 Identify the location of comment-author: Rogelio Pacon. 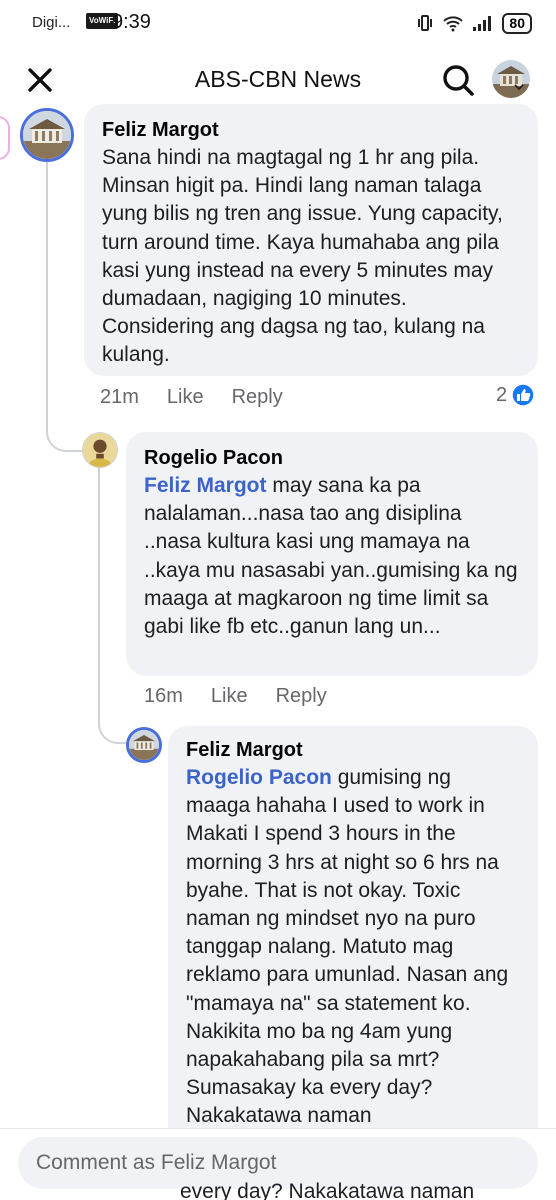
(332, 458).